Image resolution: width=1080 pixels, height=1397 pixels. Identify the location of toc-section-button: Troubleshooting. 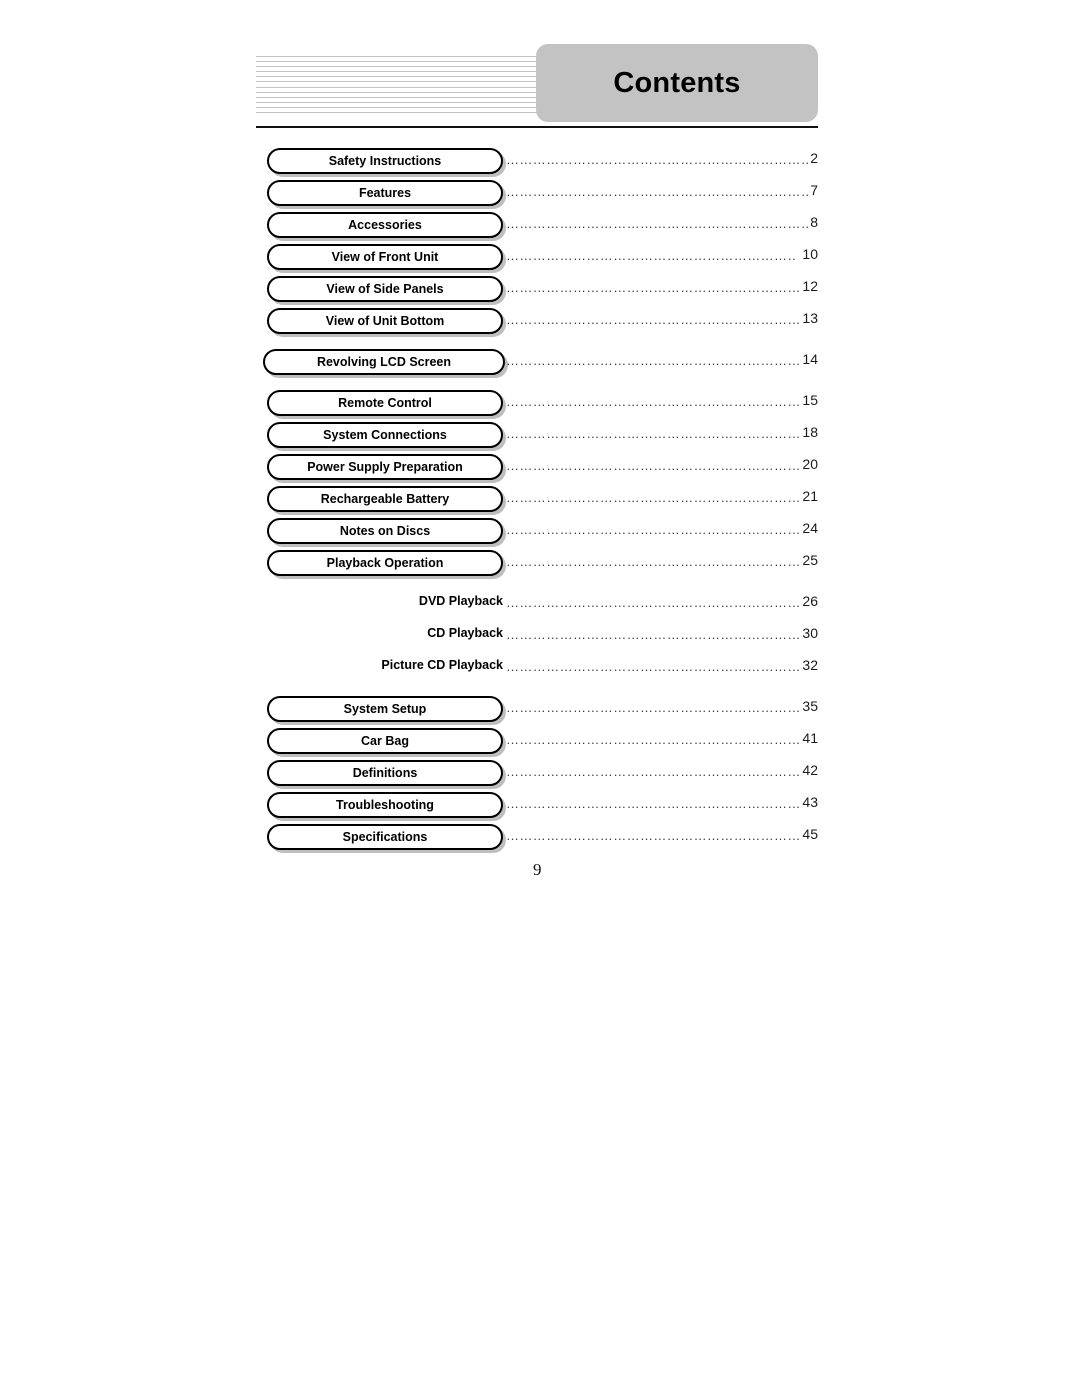
(385, 805).